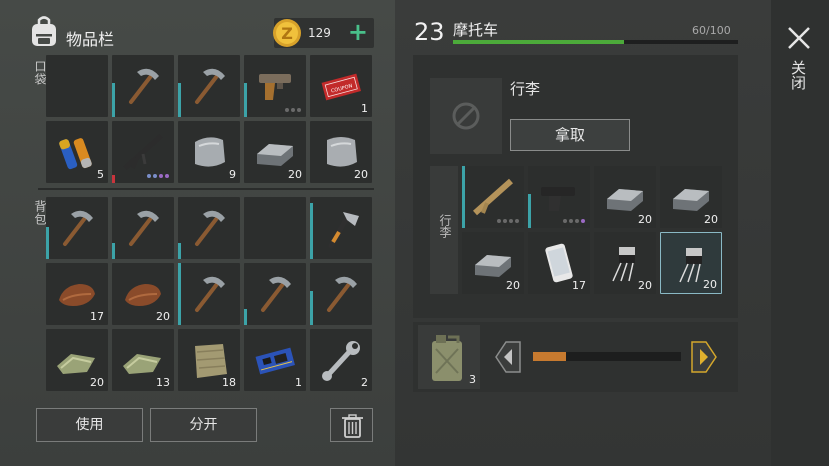 The width and height of the screenshot is (829, 466). What do you see at coordinates (538, 42) in the screenshot?
I see `vehicle-capacity-fill` at bounding box center [538, 42].